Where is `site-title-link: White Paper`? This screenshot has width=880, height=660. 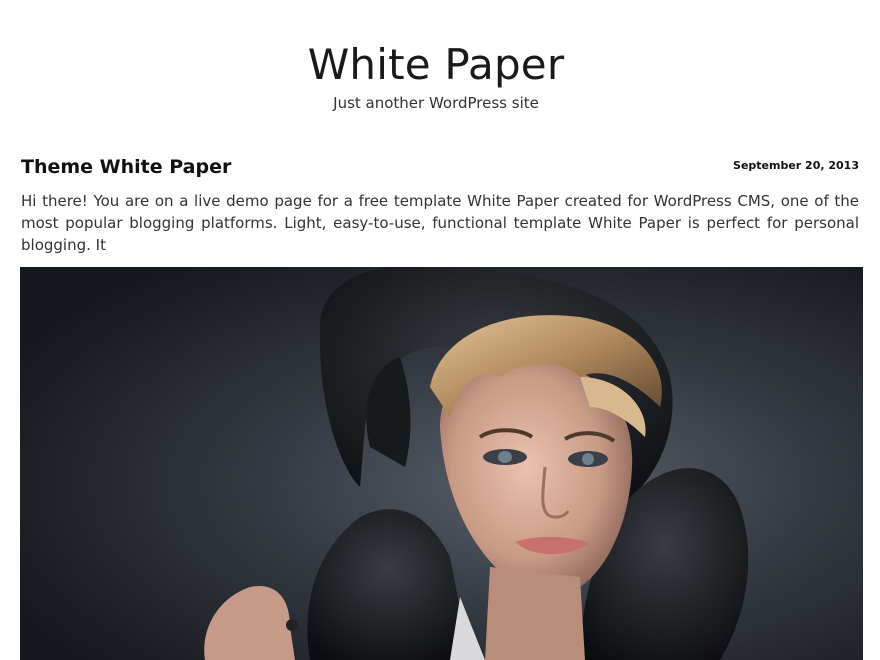
site-title-link: White Paper is located at coordinates (436, 65).